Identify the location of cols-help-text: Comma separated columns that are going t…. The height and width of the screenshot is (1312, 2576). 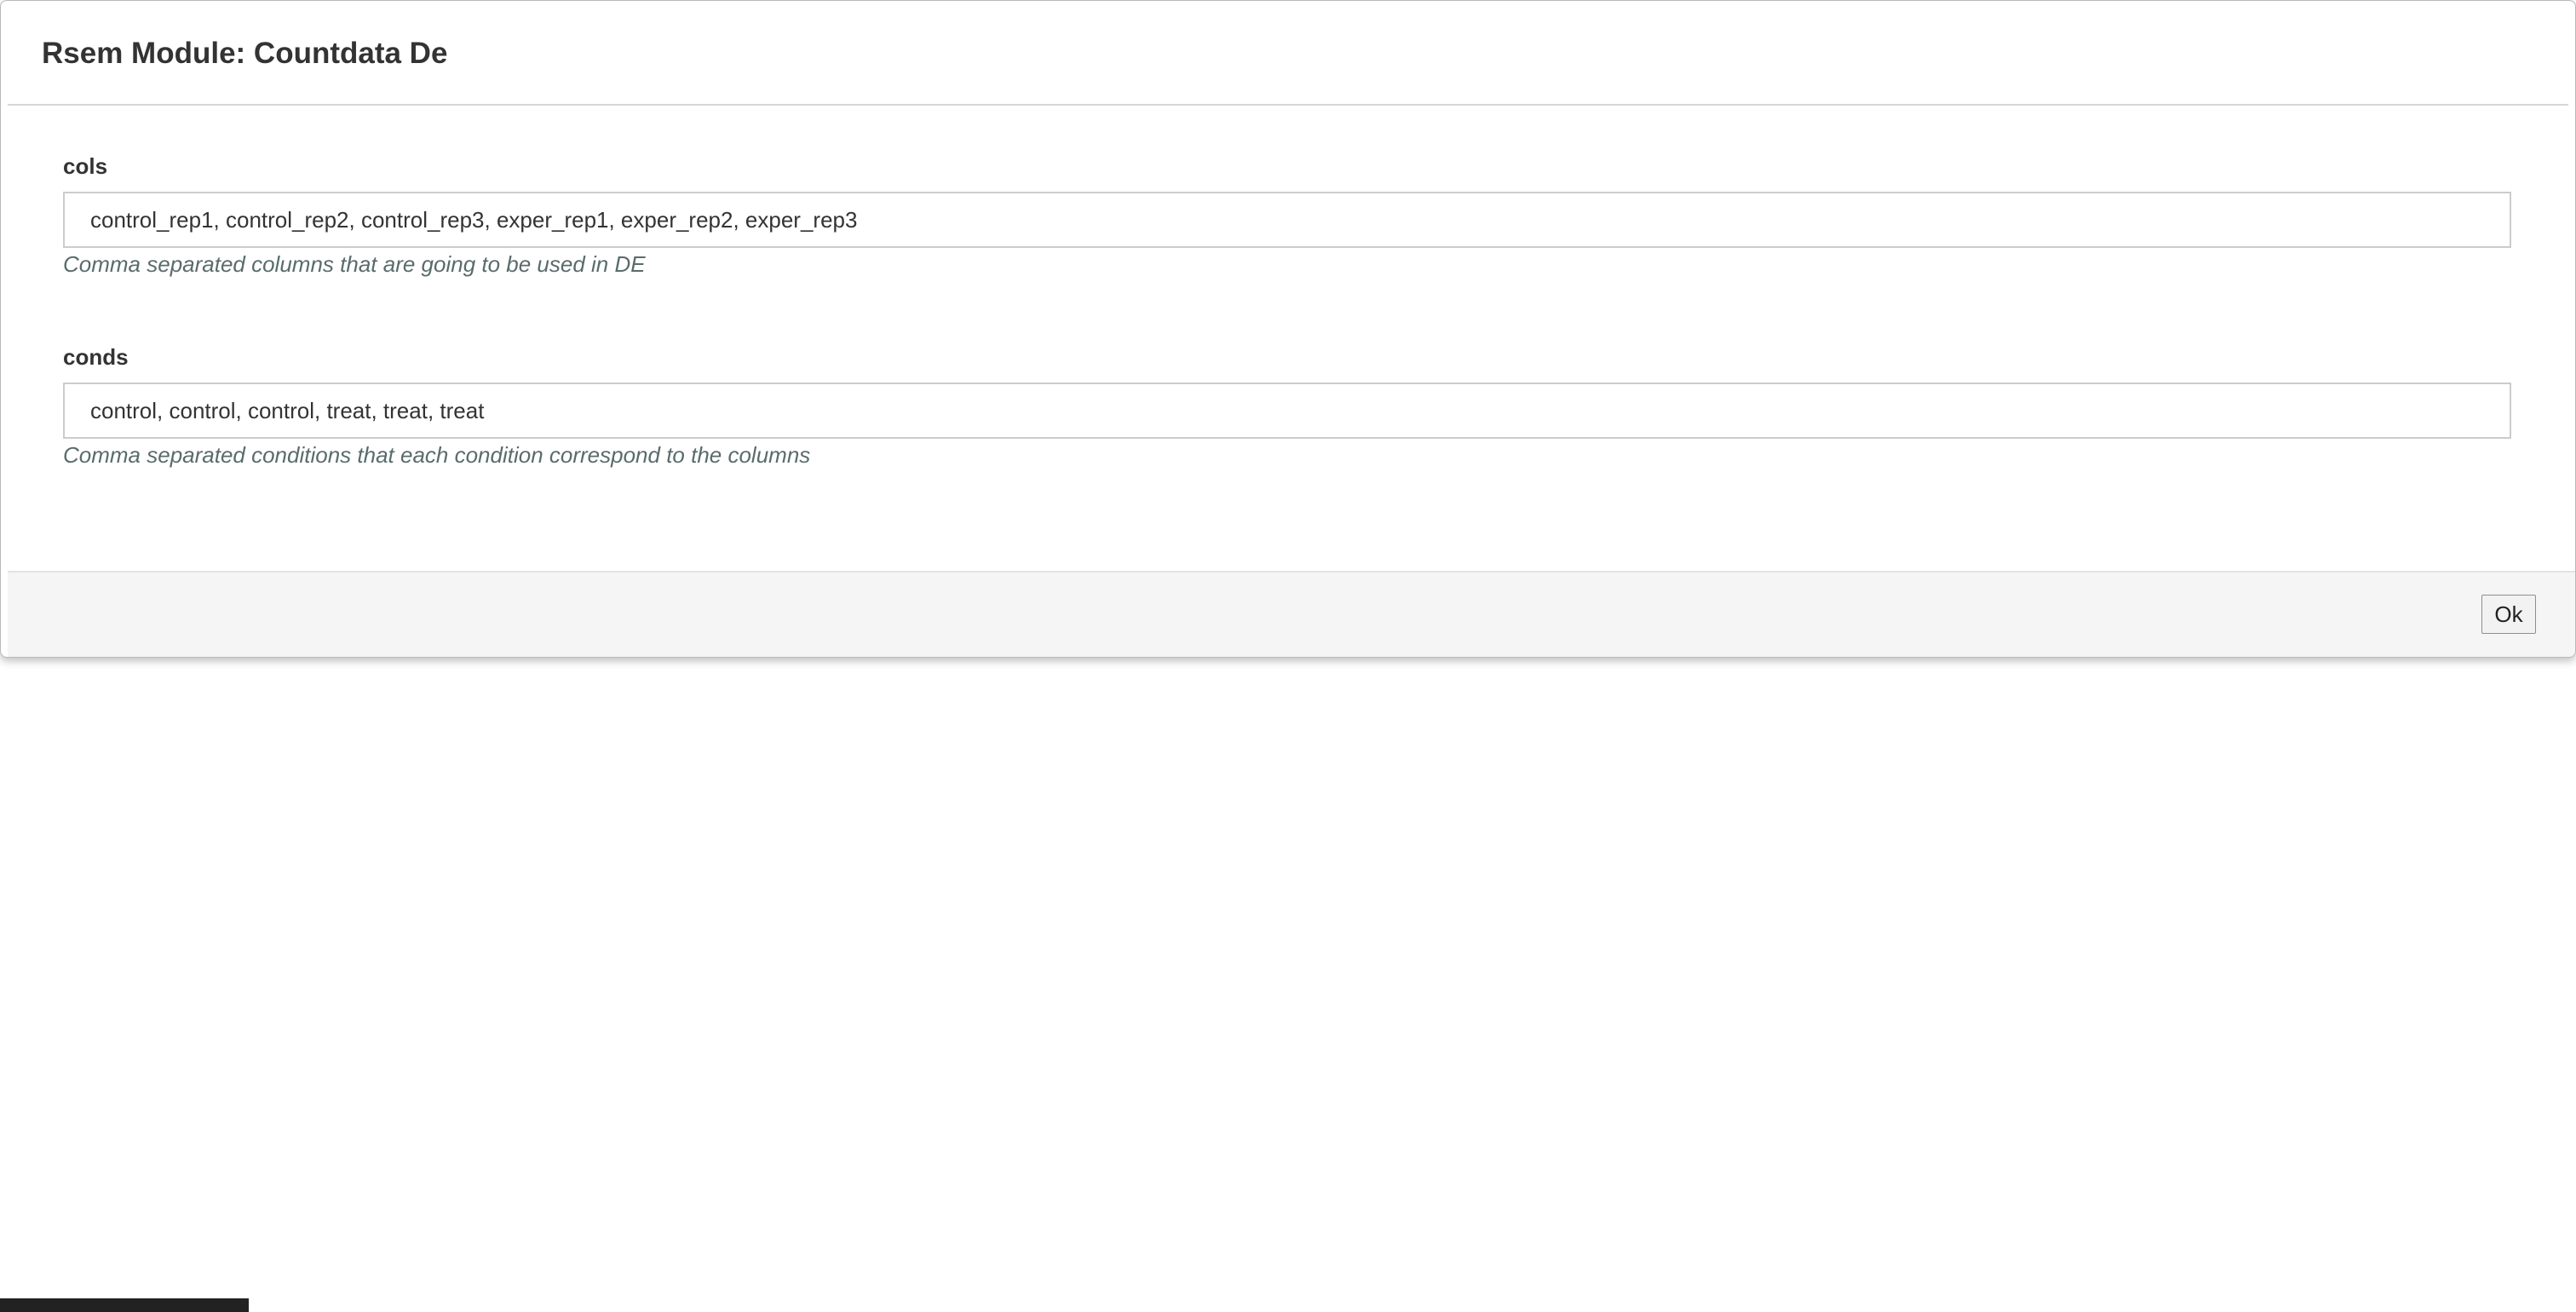
(354, 264).